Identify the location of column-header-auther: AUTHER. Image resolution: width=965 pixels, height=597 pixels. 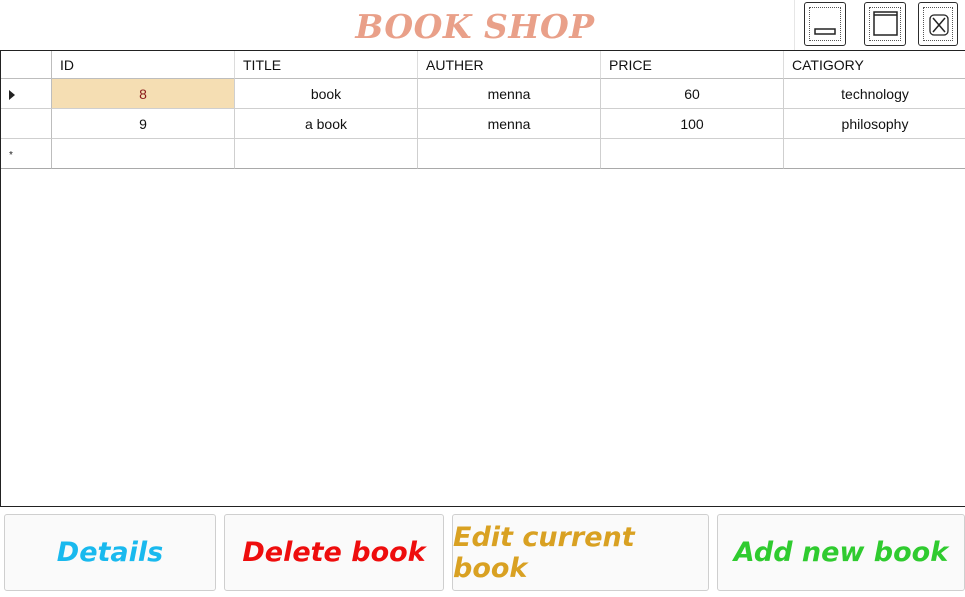
(509, 65).